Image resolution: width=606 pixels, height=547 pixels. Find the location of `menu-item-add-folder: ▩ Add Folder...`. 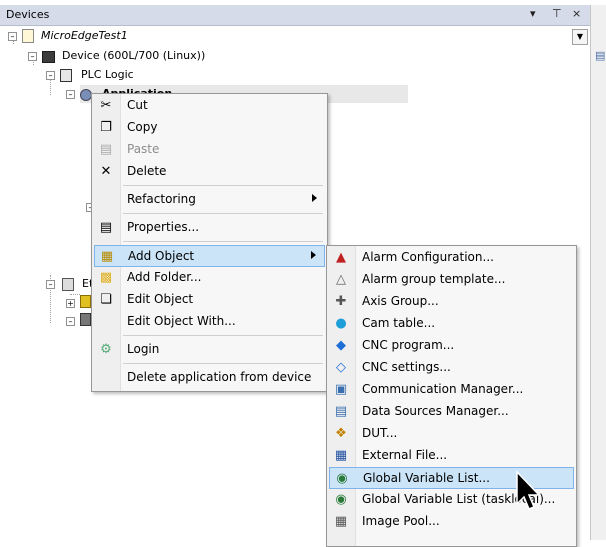

menu-item-add-folder: ▩ Add Folder... is located at coordinates (209, 278).